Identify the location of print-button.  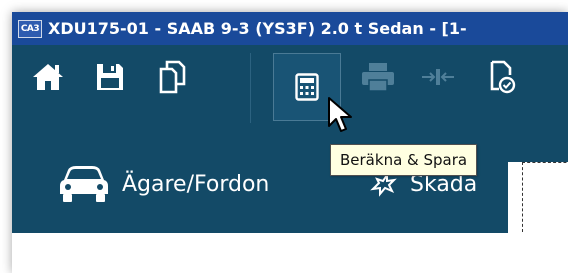
(378, 77).